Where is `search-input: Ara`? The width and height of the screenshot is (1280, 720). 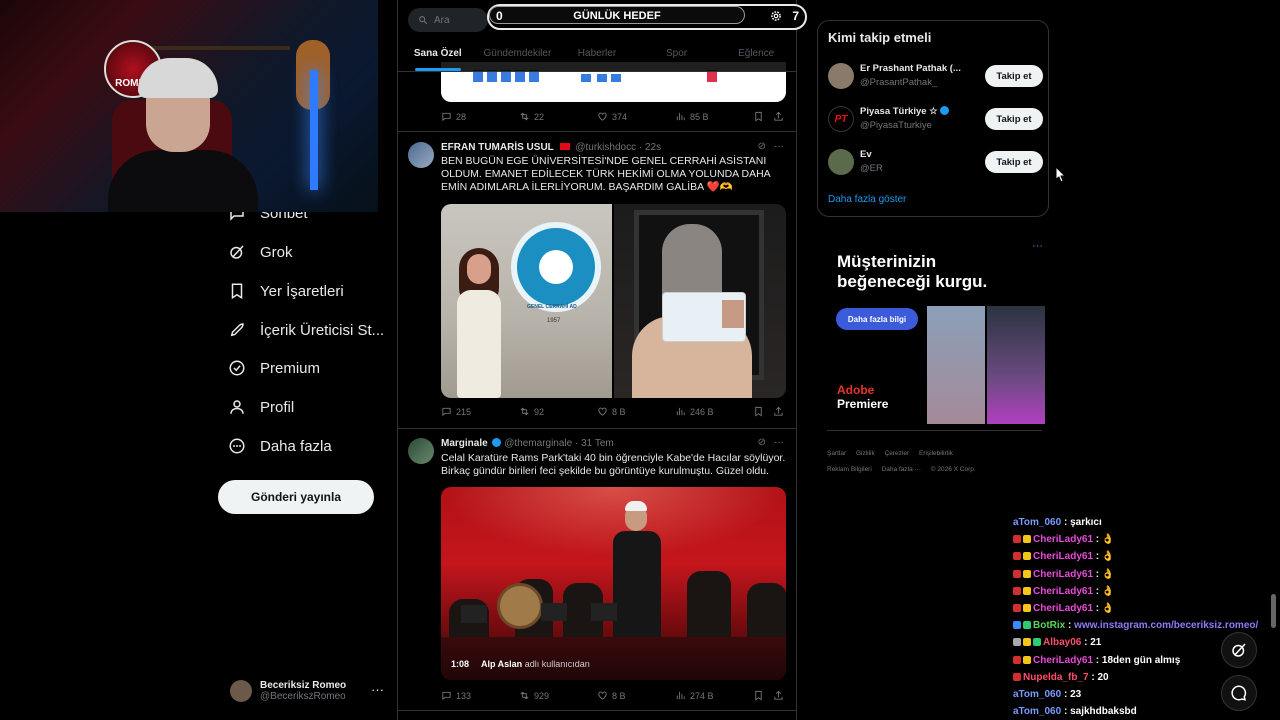 search-input: Ara is located at coordinates (448, 20).